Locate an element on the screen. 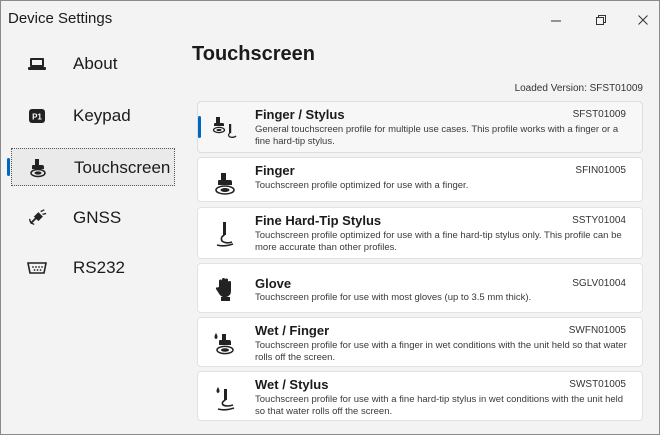 The height and width of the screenshot is (435, 660). sidebar-item-about: About is located at coordinates (93, 64).